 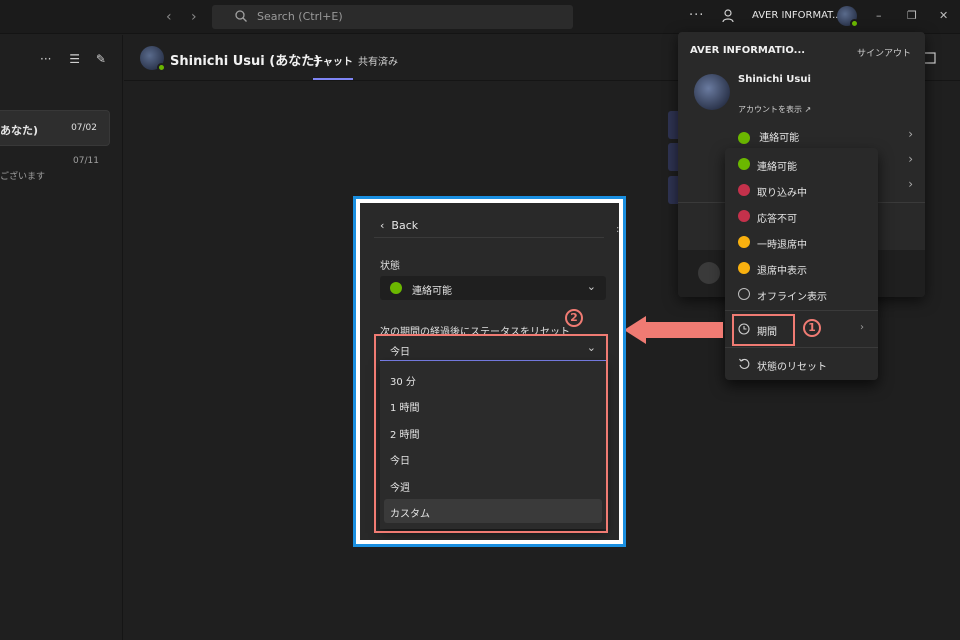 What do you see at coordinates (779, 138) in the screenshot?
I see `status-label: 連絡可能` at bounding box center [779, 138].